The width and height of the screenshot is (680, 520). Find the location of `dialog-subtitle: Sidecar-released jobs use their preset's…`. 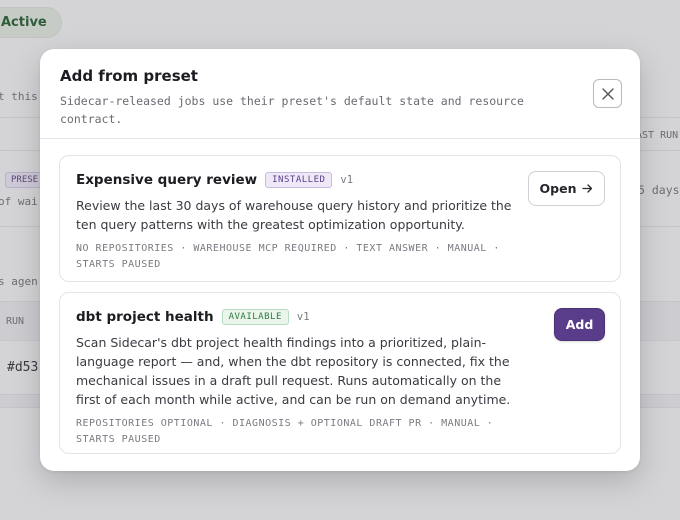

dialog-subtitle: Sidecar-released jobs use their preset's… is located at coordinates (292, 110).